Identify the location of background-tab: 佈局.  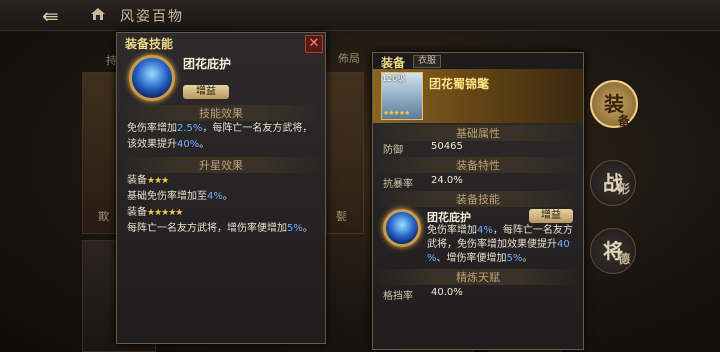
(349, 58).